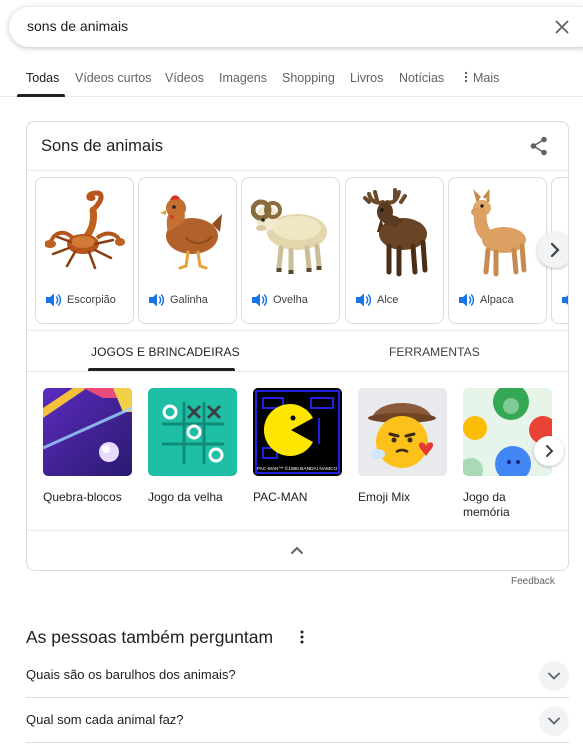 The height and width of the screenshot is (747, 583). What do you see at coordinates (434, 352) in the screenshot?
I see `tab-ferramentas: FERRAMENTAS` at bounding box center [434, 352].